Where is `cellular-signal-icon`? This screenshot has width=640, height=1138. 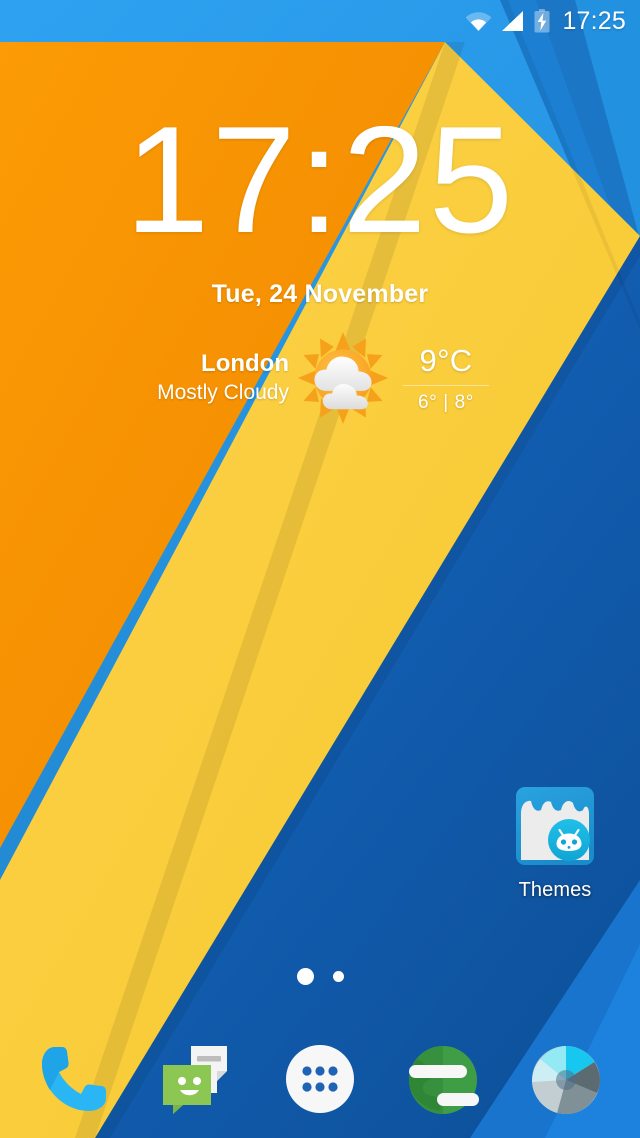 cellular-signal-icon is located at coordinates (513, 21).